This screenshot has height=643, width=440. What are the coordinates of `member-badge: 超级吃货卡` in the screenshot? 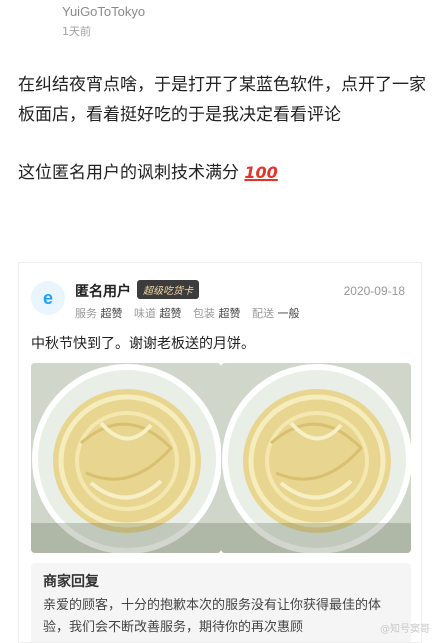 It's located at (168, 289).